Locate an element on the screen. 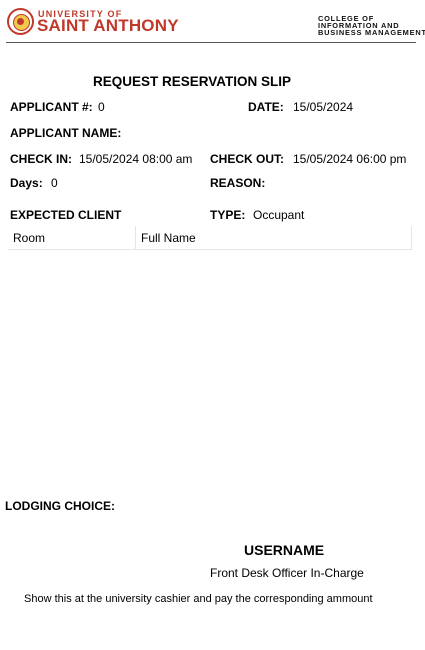 The width and height of the screenshot is (425, 650). applicant-number-value: 0 is located at coordinates (101, 107).